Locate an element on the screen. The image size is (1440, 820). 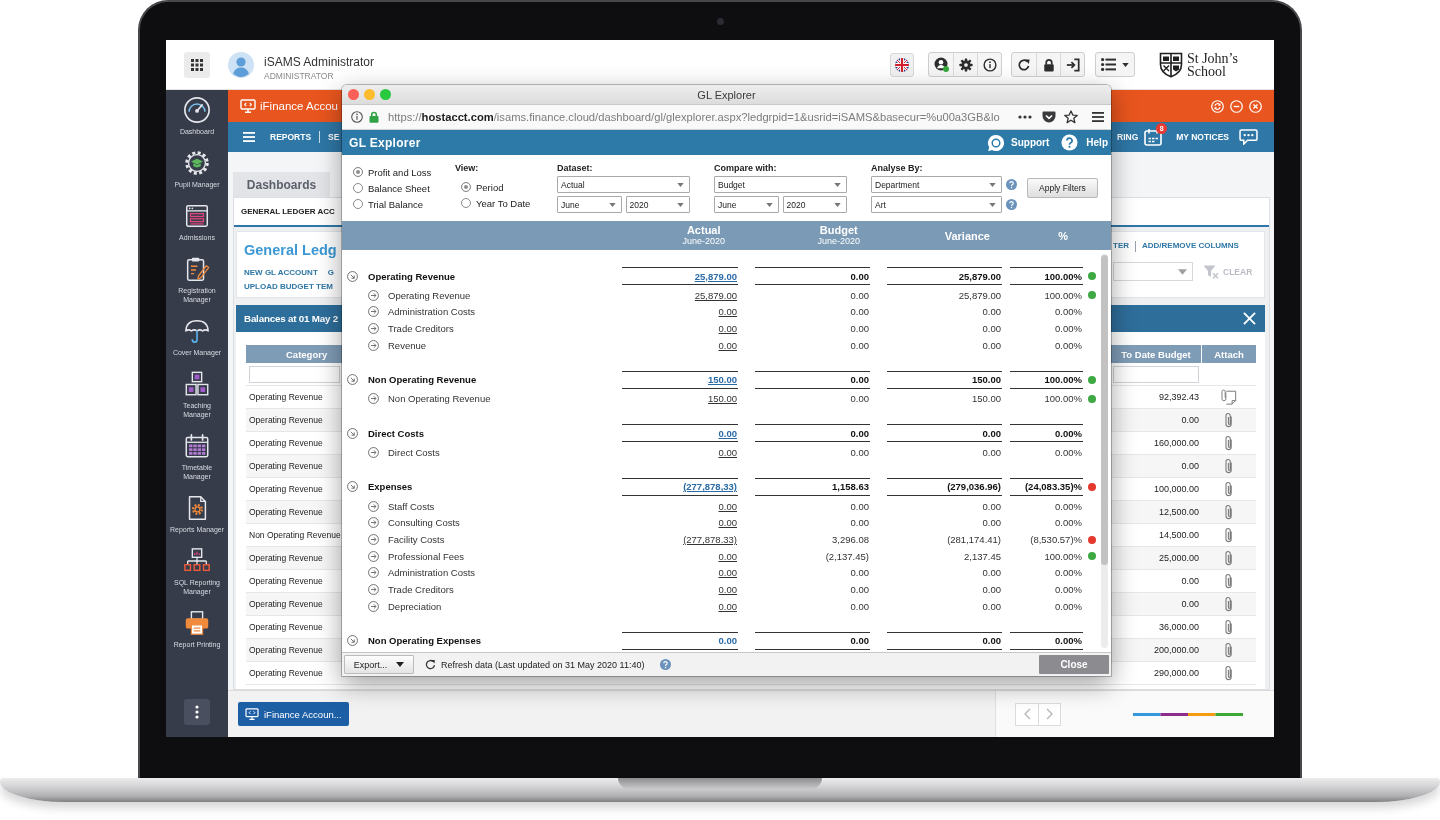
star-icon is located at coordinates (1071, 117).